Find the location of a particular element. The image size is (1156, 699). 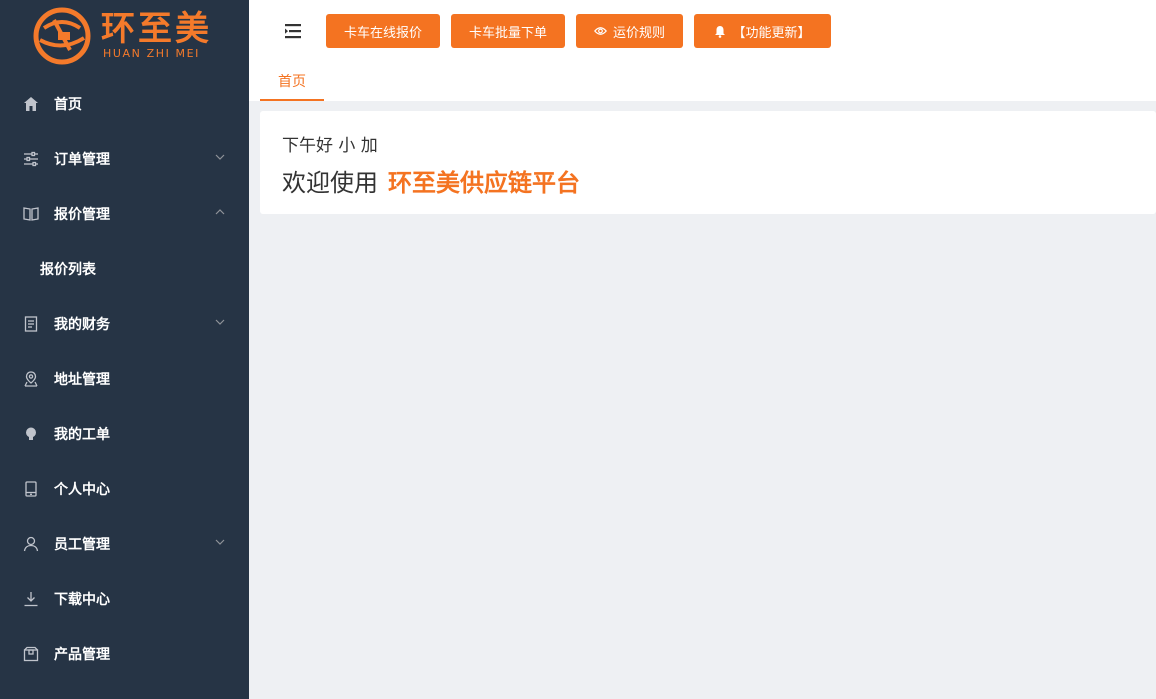

eye-icon is located at coordinates (600, 31).